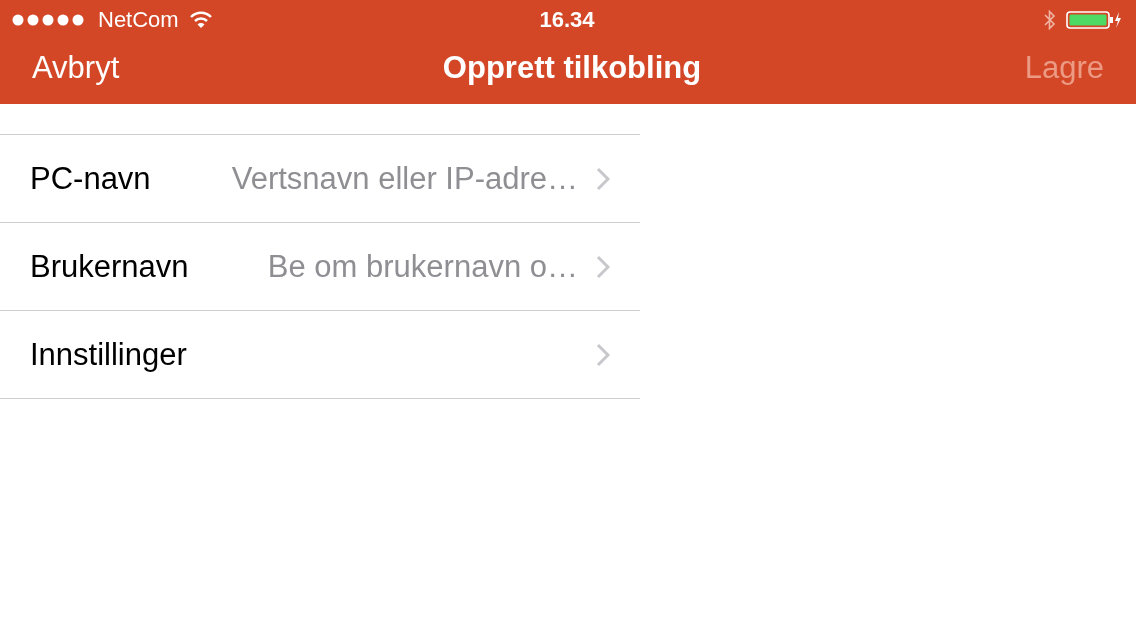 The image size is (1136, 640). What do you see at coordinates (109, 266) in the screenshot?
I see `row-label: Brukernavn` at bounding box center [109, 266].